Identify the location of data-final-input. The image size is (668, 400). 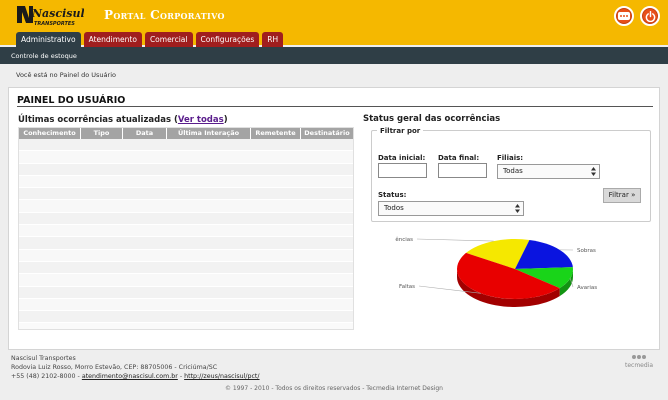
(462, 170).